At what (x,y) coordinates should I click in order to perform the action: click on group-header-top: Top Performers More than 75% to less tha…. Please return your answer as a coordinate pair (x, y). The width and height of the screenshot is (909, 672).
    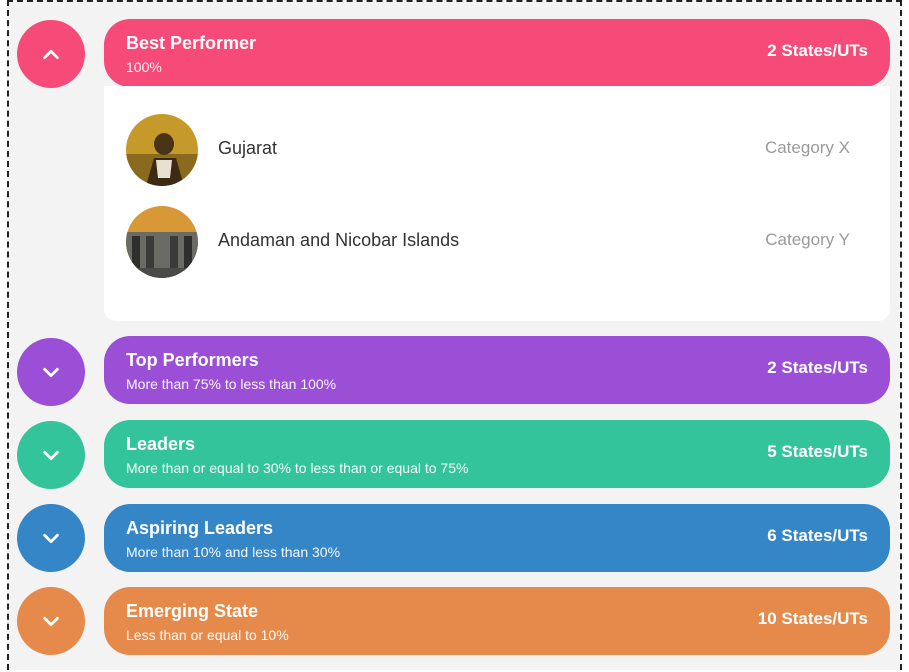
    Looking at the image, I should click on (497, 370).